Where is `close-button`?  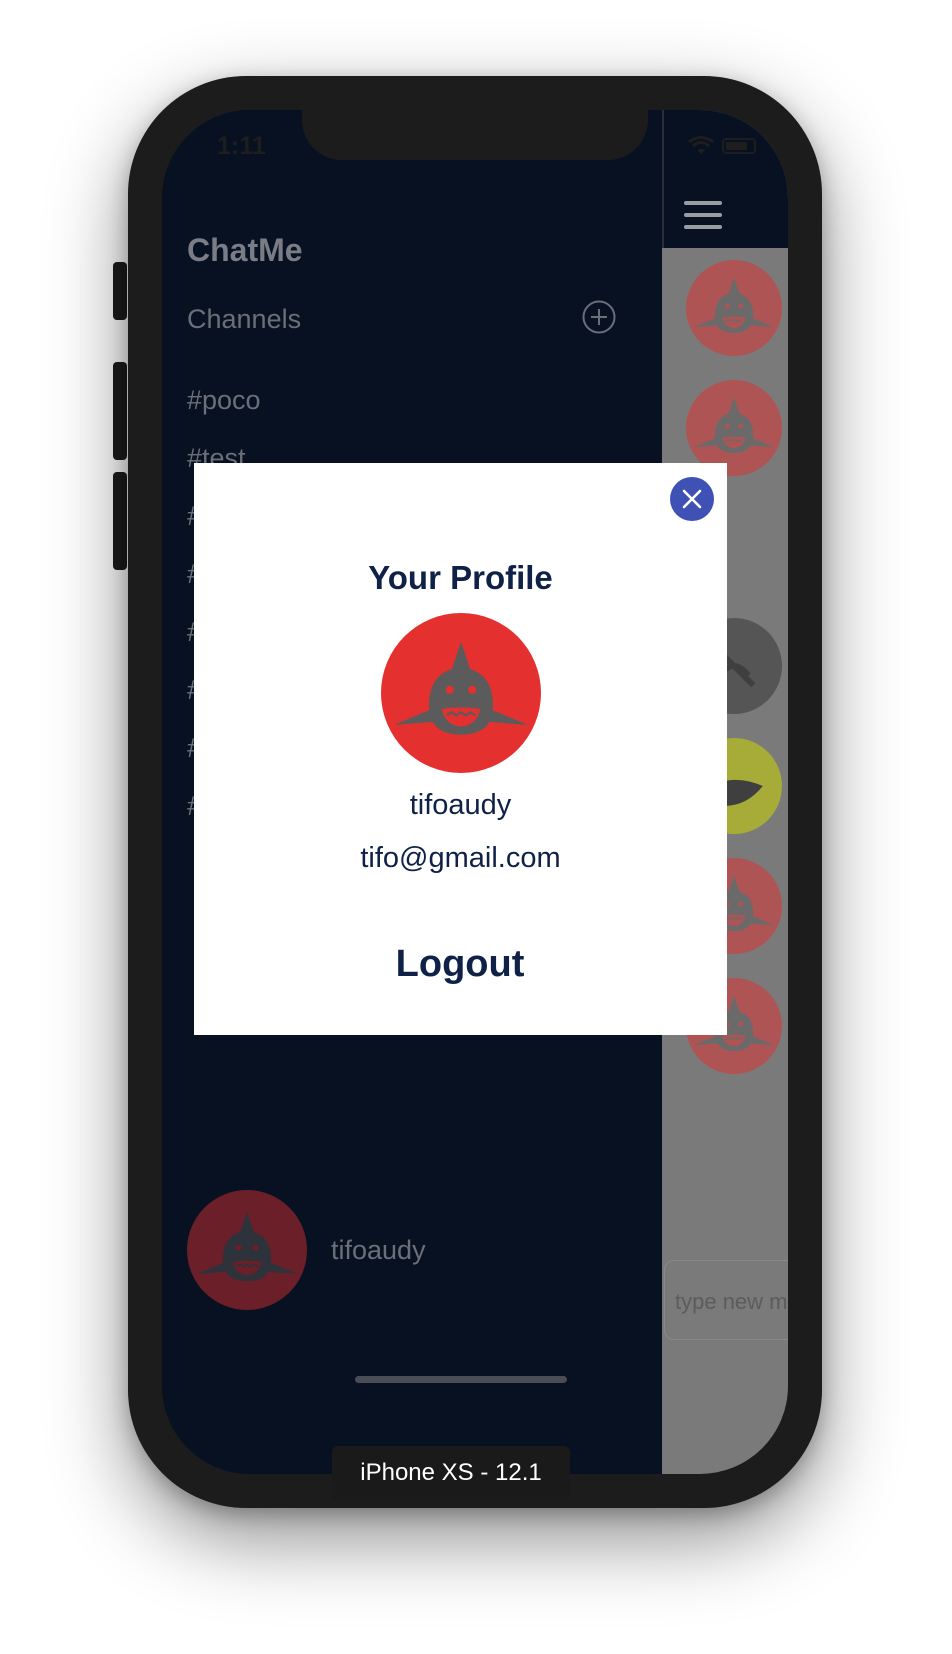
close-button is located at coordinates (692, 499).